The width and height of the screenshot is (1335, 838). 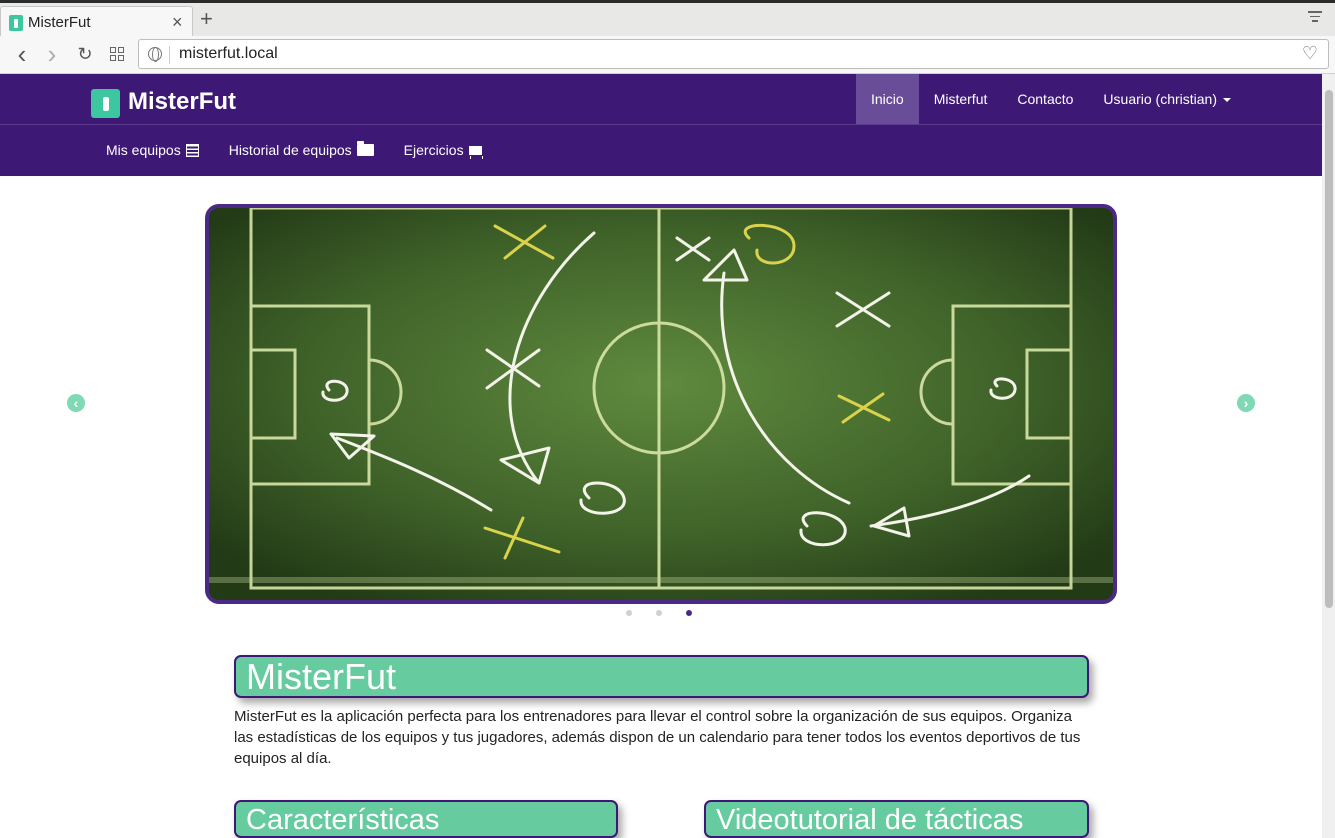 What do you see at coordinates (1160, 99) in the screenshot?
I see `nav-item-label: Usuario (christian)` at bounding box center [1160, 99].